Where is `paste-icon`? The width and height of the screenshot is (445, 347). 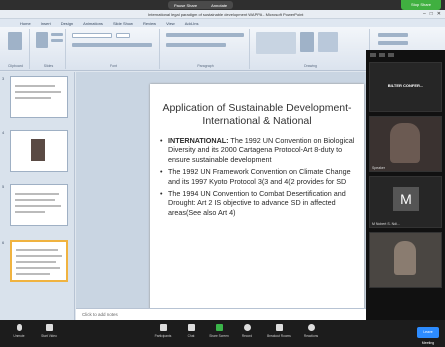 paste-icon is located at coordinates (15, 41).